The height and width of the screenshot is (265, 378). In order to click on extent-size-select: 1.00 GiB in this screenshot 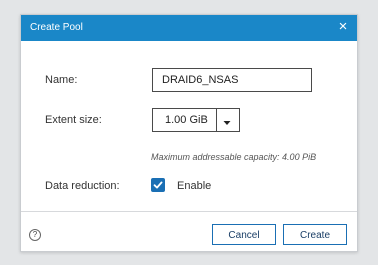, I will do `click(196, 120)`.